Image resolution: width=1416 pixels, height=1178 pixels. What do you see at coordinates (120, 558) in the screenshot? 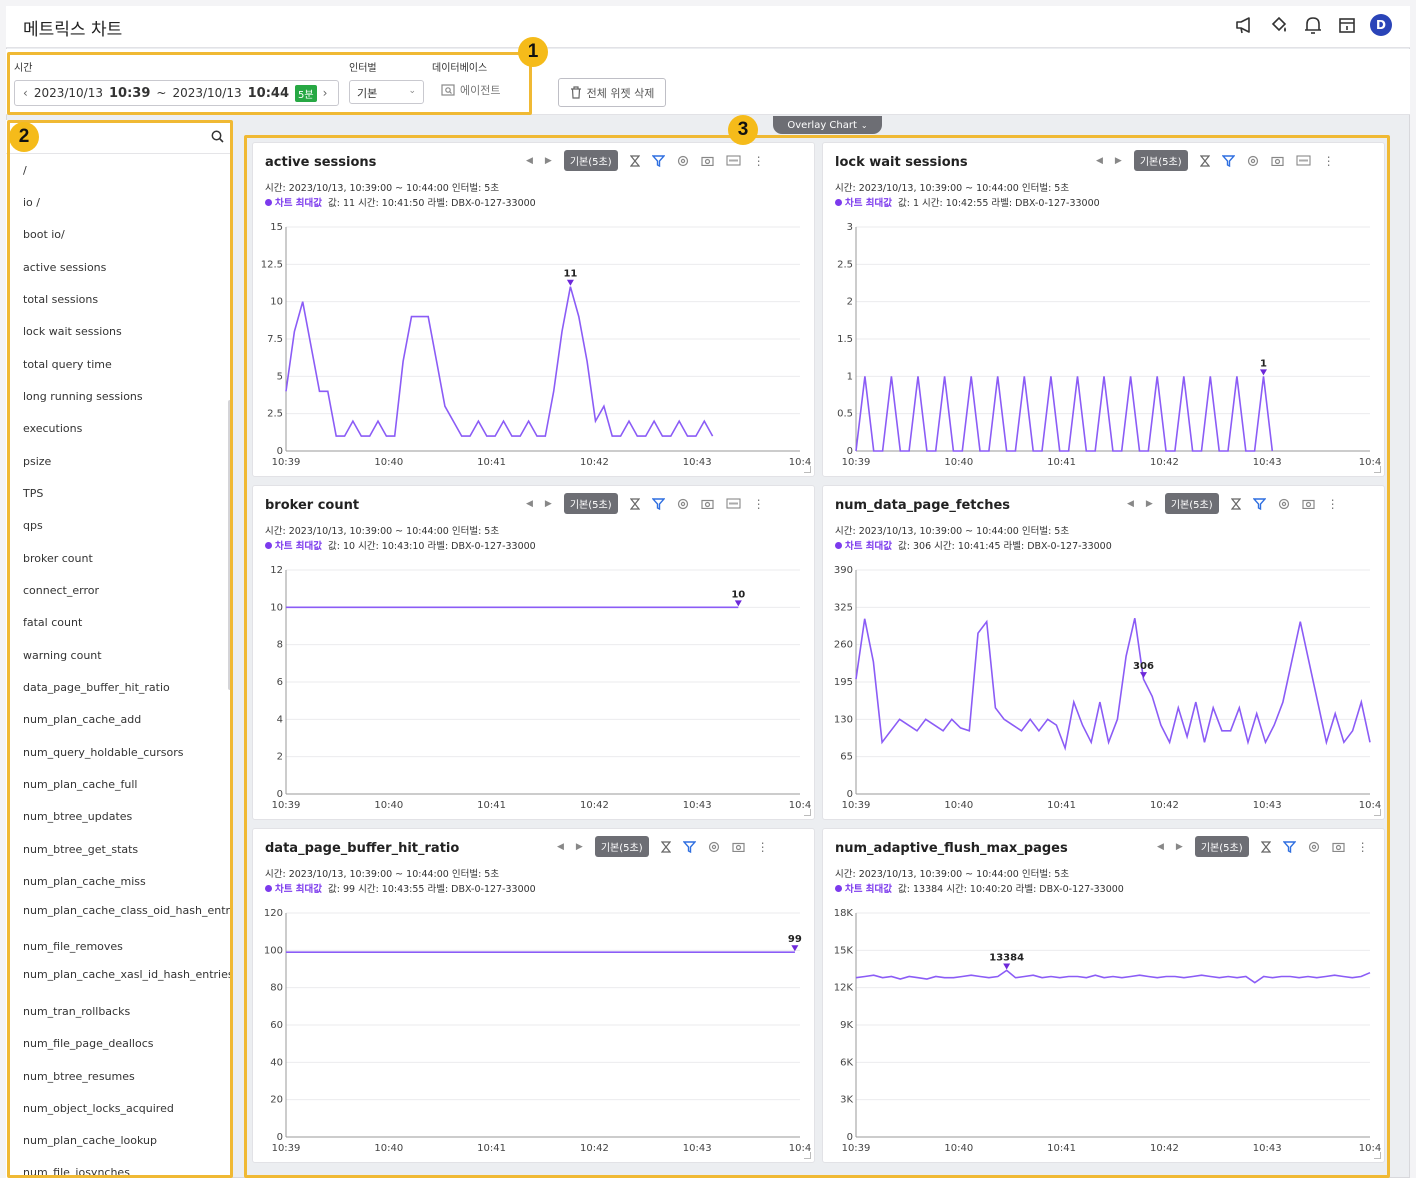
I see `sidebar-item: broker count` at bounding box center [120, 558].